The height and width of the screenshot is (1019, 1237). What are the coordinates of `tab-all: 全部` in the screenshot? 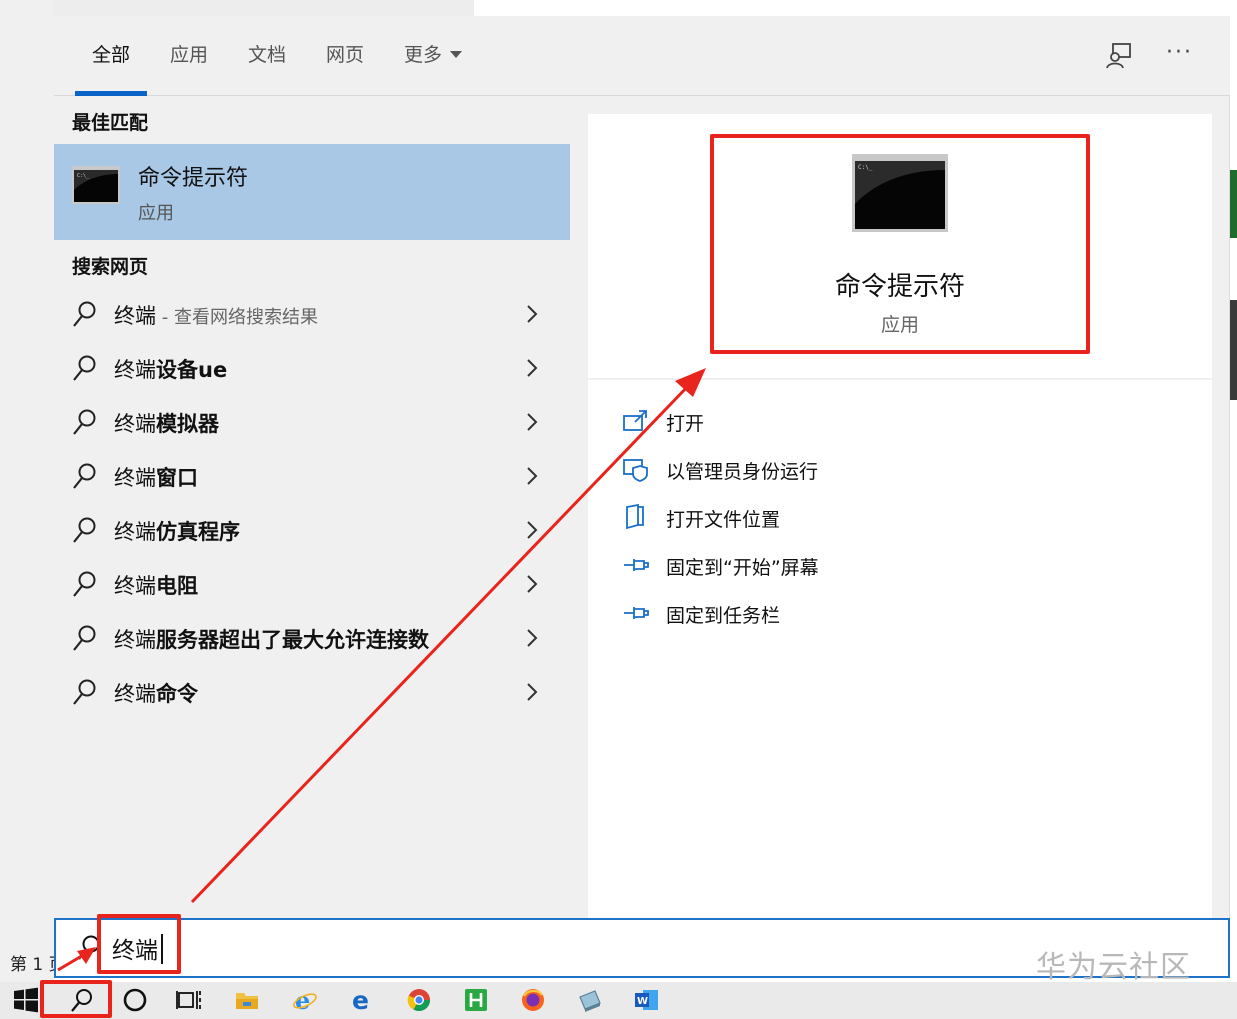 It's located at (111, 68).